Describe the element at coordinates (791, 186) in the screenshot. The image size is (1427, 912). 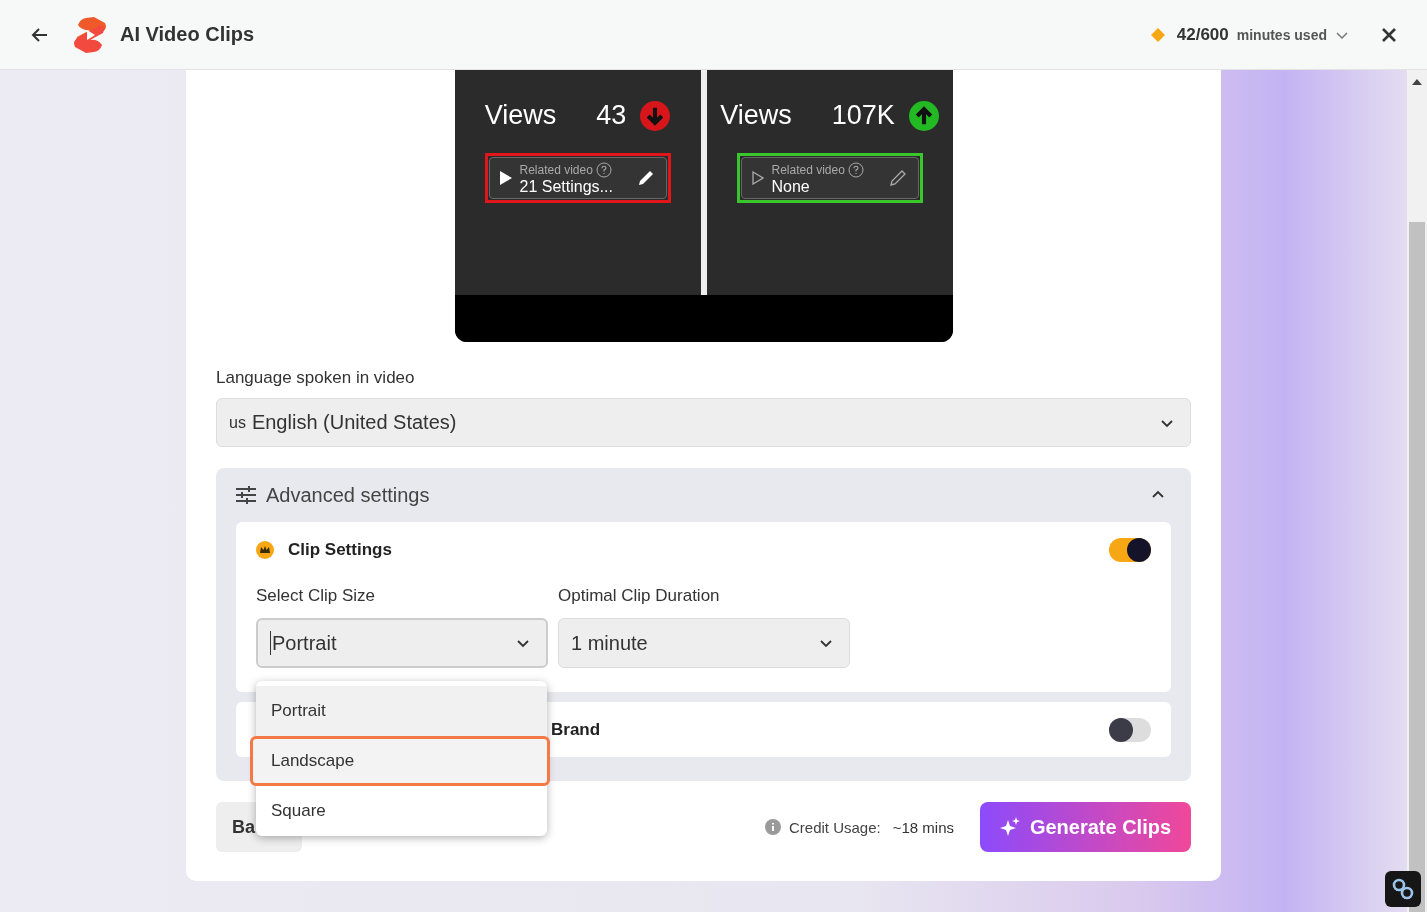
I see `related-video-value: None` at that location.